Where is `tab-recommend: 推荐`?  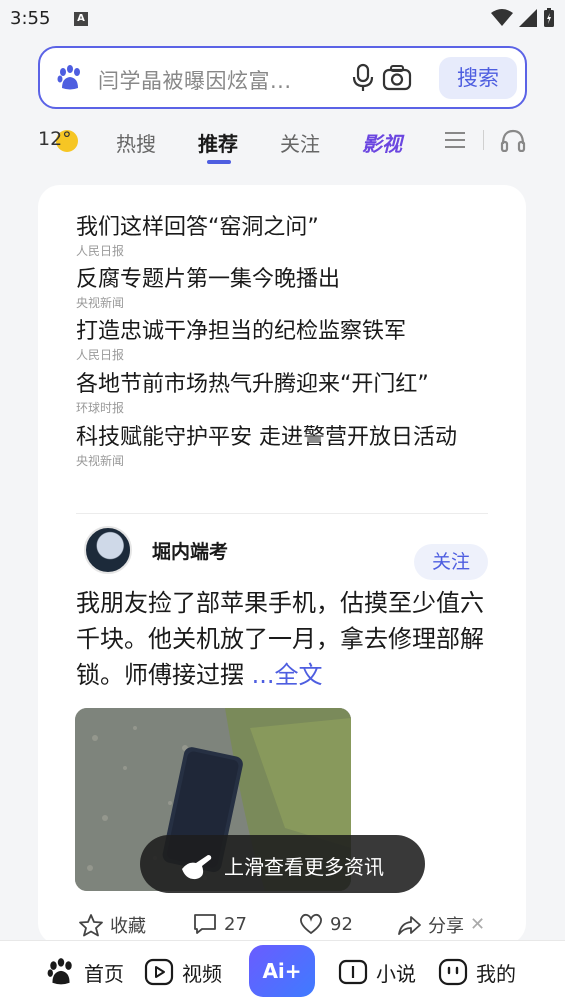
tab-recommend: 推荐 is located at coordinates (218, 142).